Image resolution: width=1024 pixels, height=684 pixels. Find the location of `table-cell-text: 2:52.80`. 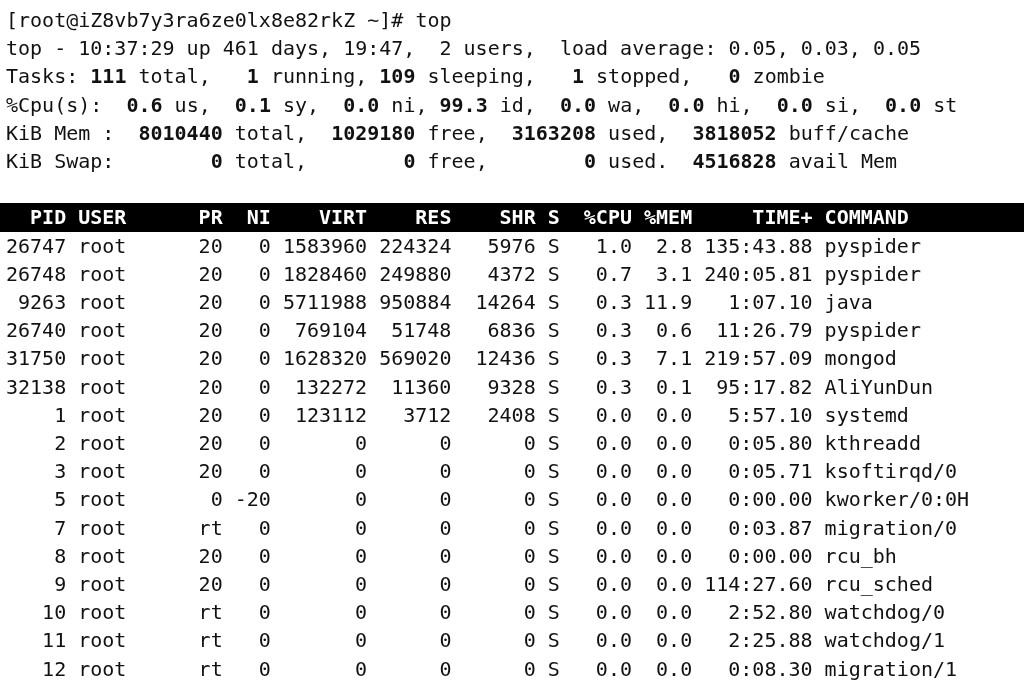

table-cell-text: 2:52.80 is located at coordinates (770, 613).